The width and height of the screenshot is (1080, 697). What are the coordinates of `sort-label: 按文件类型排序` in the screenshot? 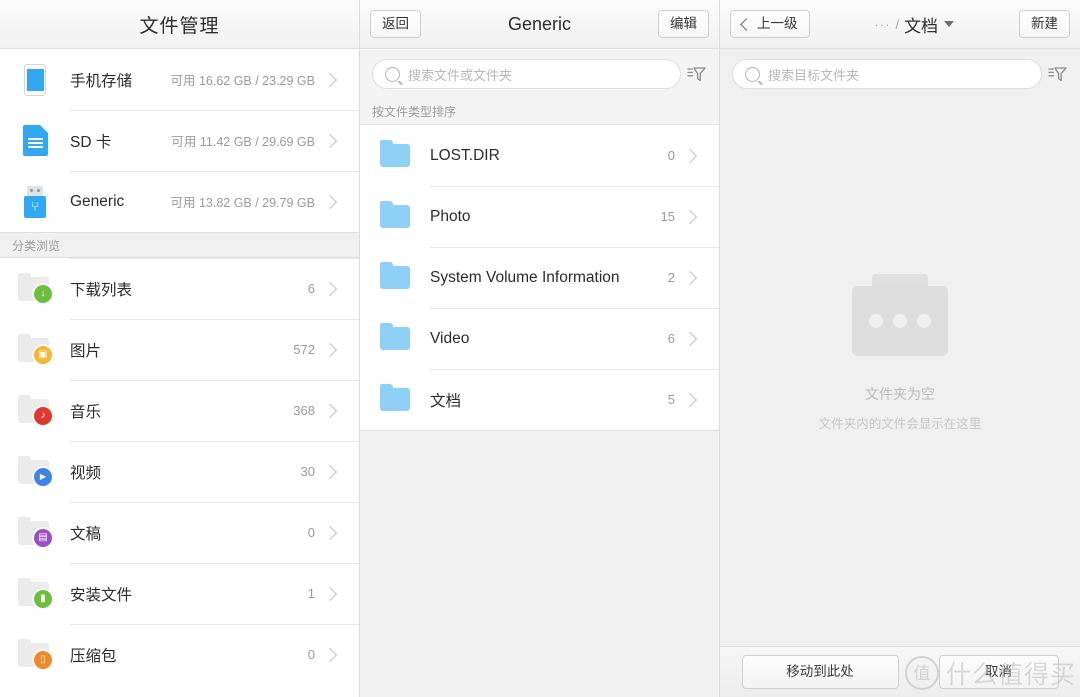 It's located at (414, 112).